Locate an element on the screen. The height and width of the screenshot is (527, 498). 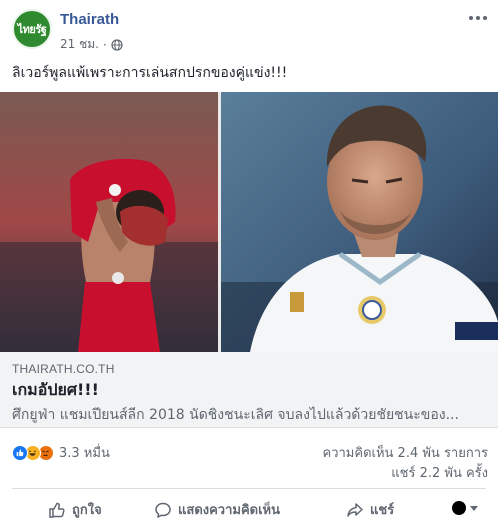
post-meta: 21 ชม. · is located at coordinates (91, 44).